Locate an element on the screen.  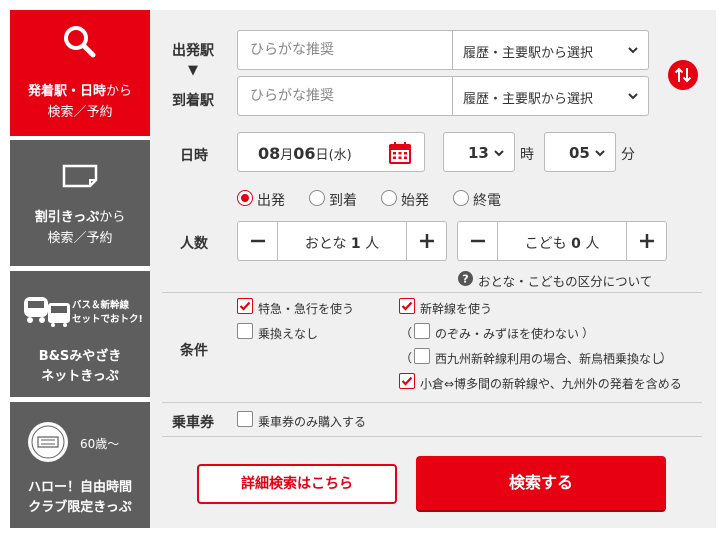
express-checkbox is located at coordinates (245, 306).